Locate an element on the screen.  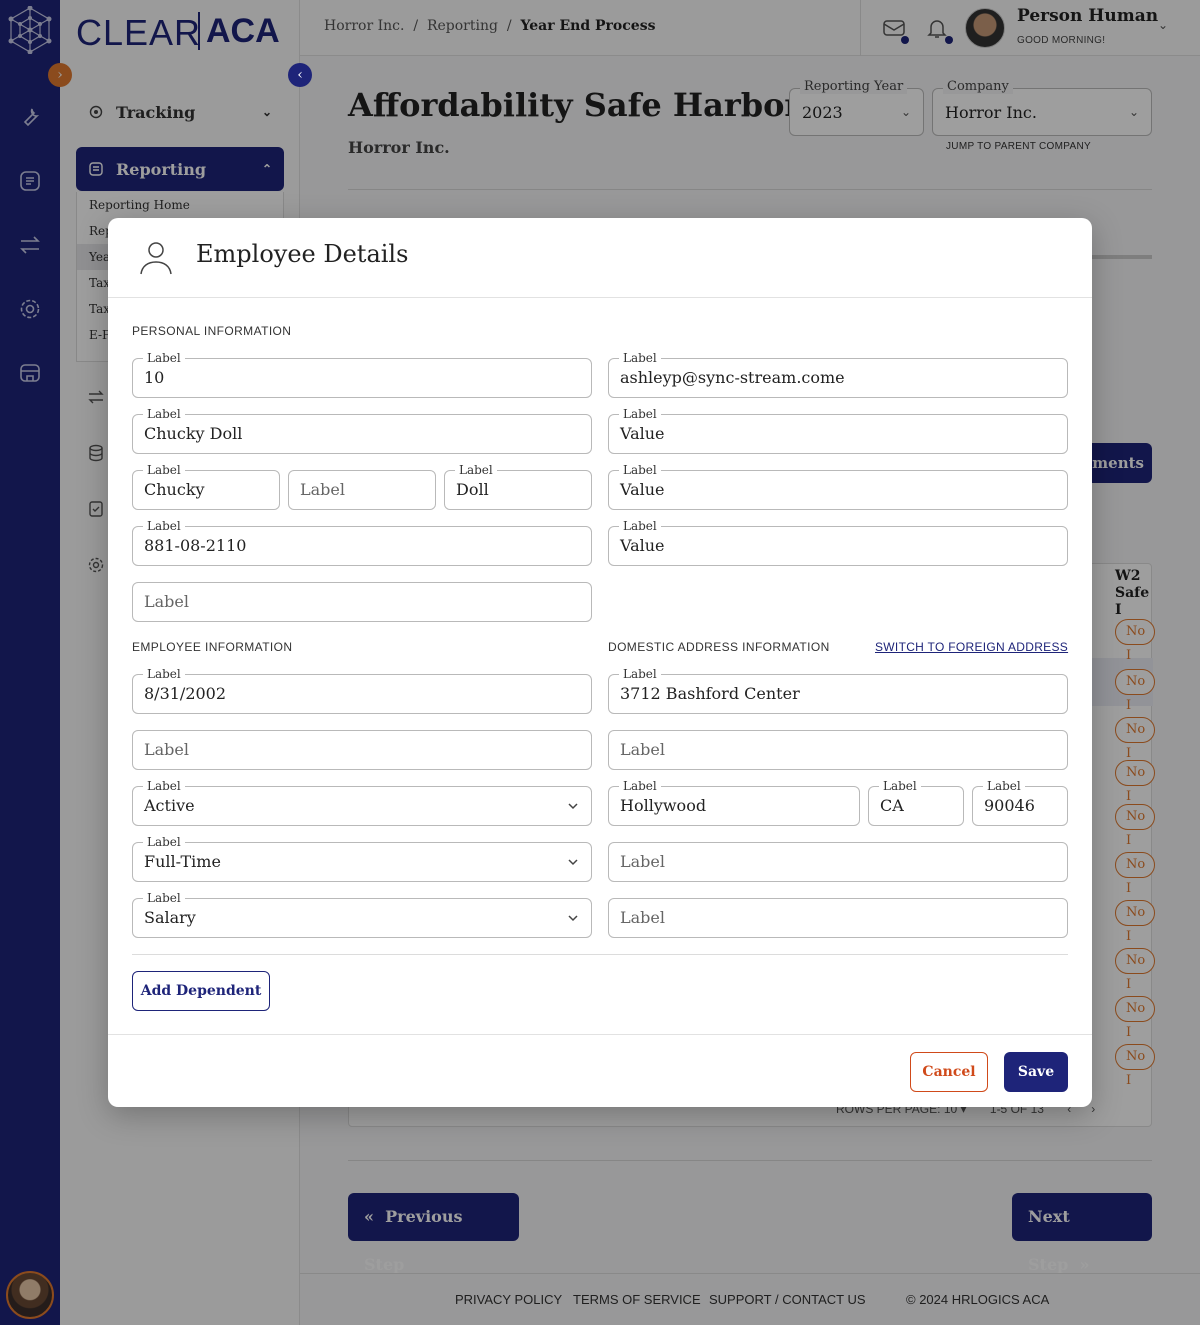
save-button: Save is located at coordinates (1036, 1072).